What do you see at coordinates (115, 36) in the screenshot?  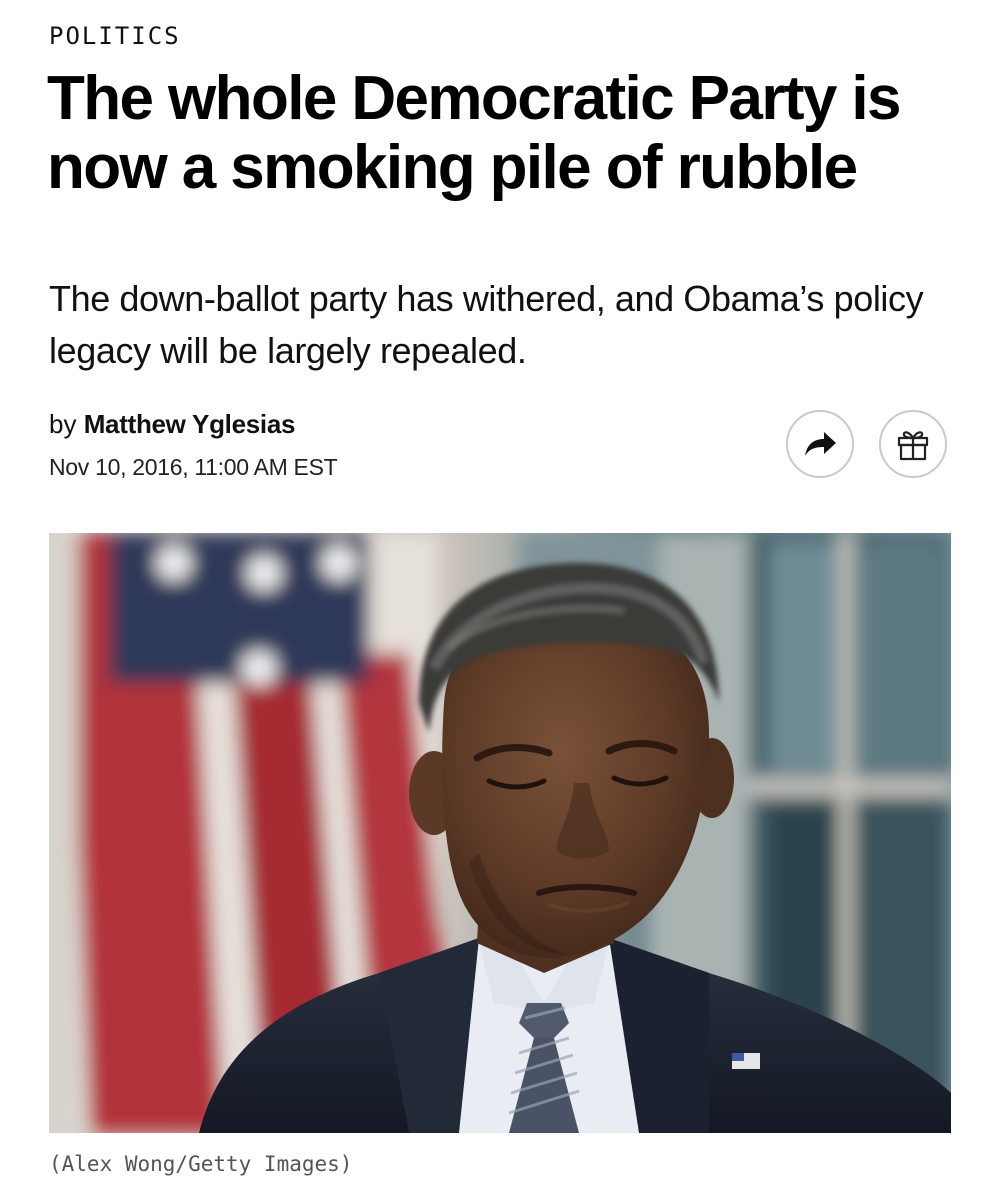 I see `section-label: POLITICS` at bounding box center [115, 36].